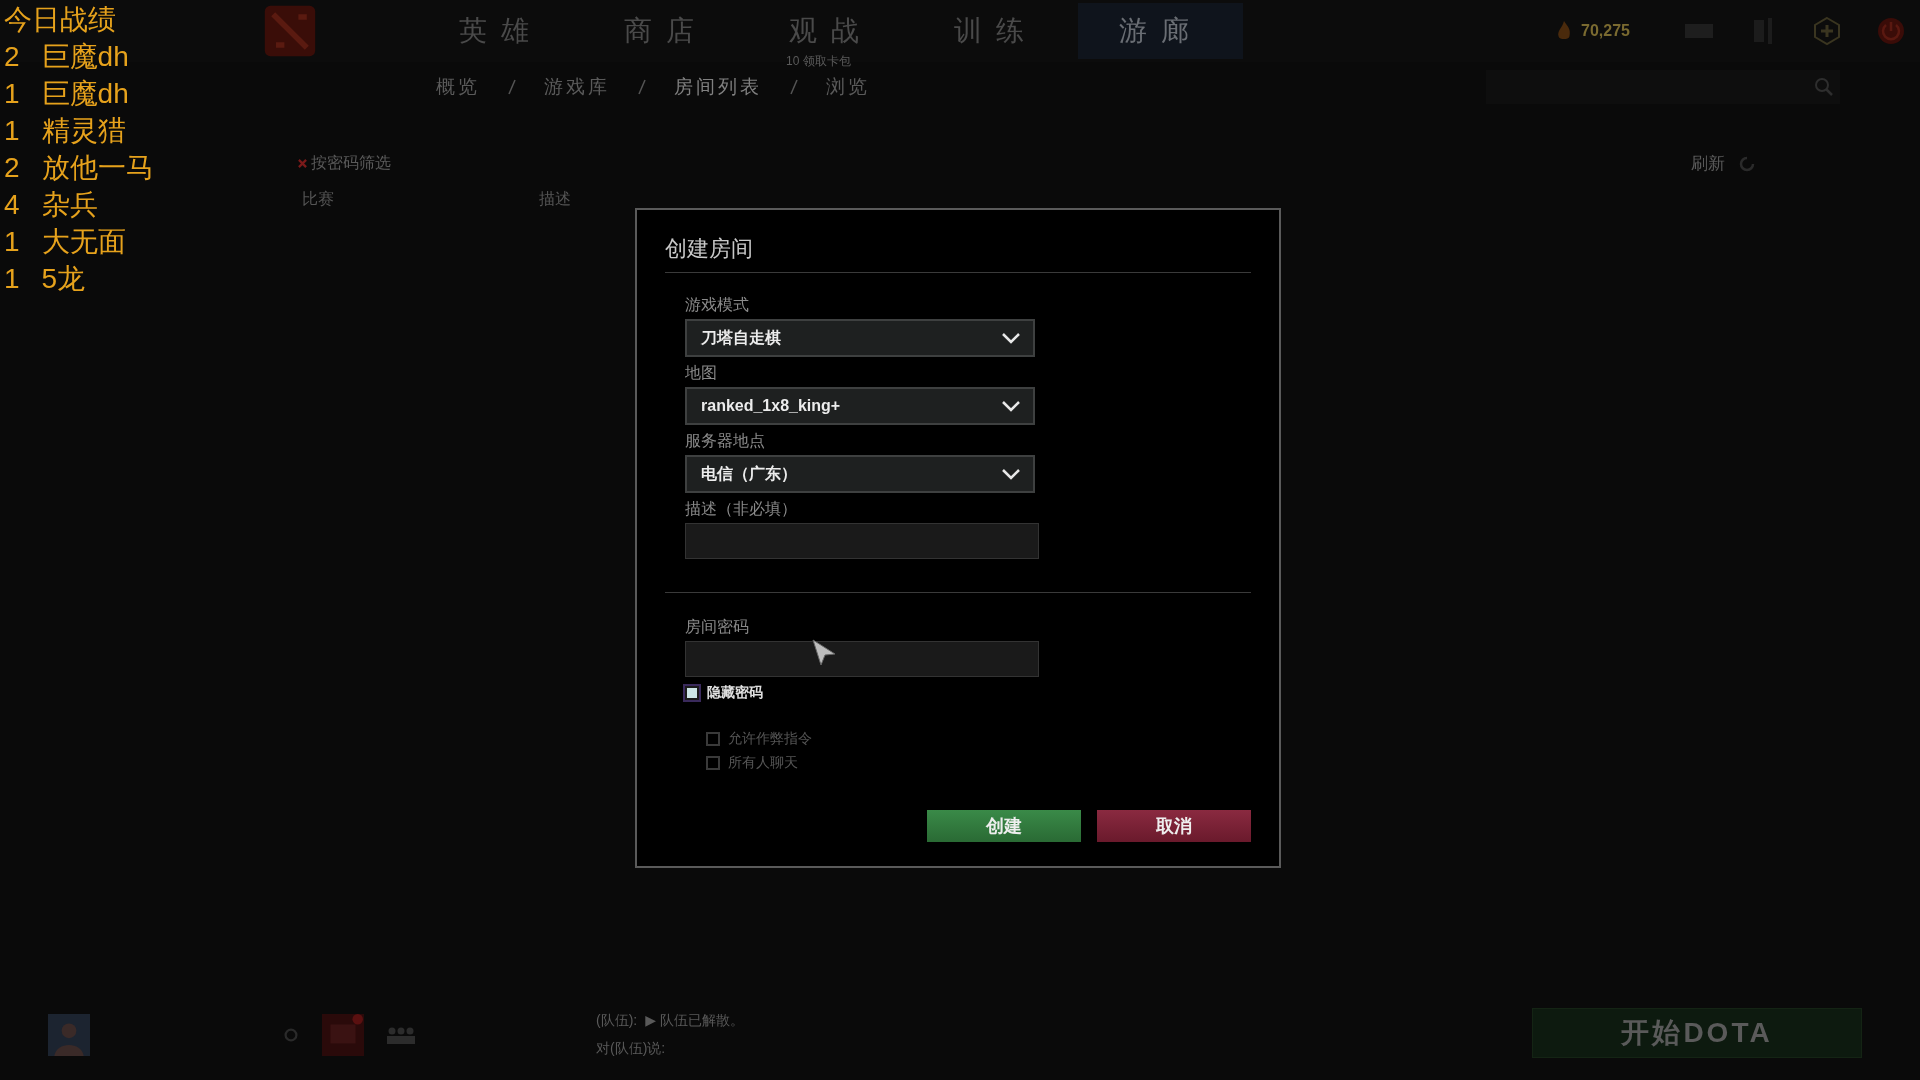 Image resolution: width=1920 pixels, height=1080 pixels. I want to click on headset-icon, so click(291, 1035).